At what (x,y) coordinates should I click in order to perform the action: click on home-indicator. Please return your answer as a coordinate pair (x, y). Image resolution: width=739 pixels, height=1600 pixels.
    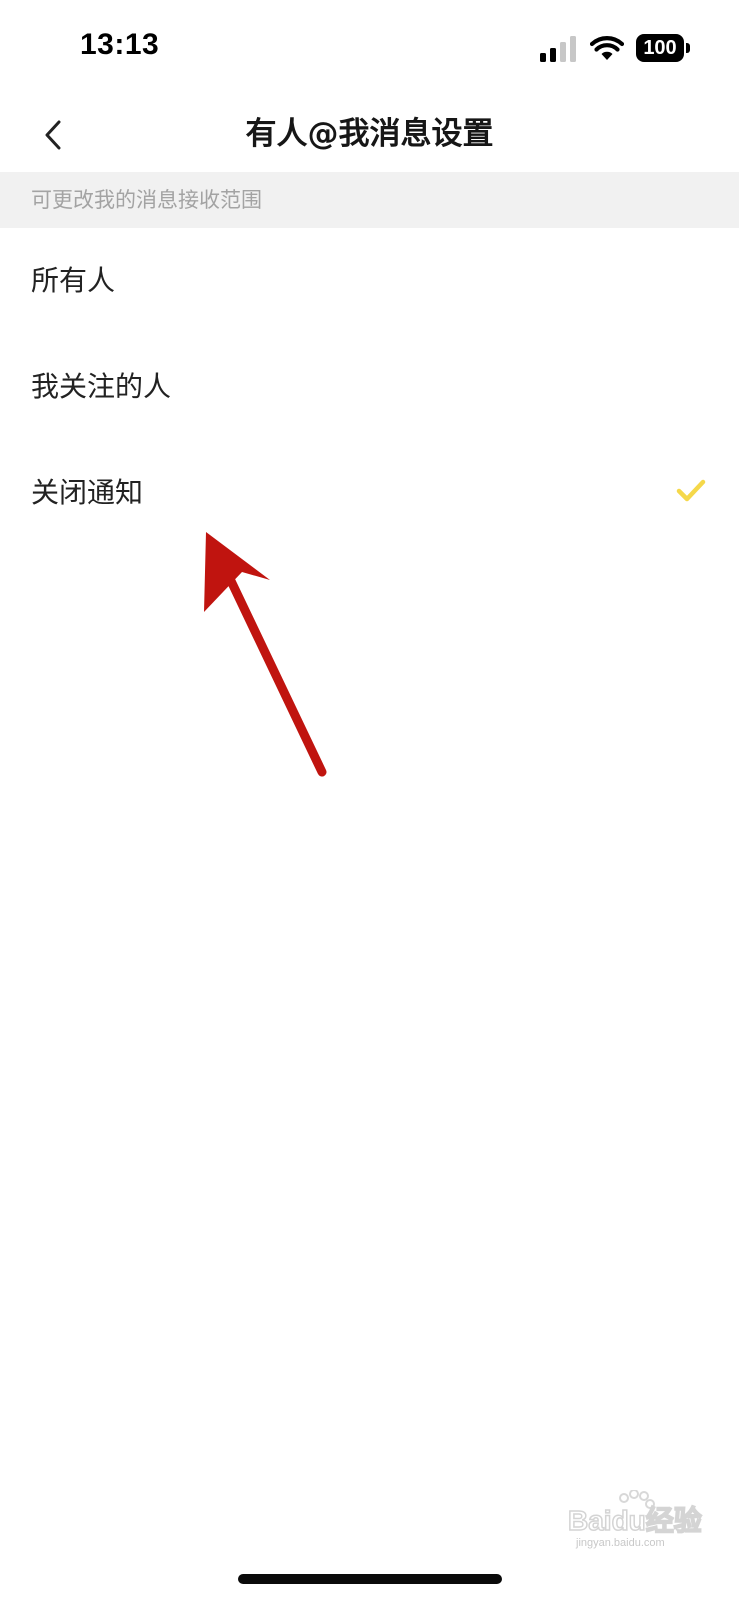
    Looking at the image, I should click on (370, 1579).